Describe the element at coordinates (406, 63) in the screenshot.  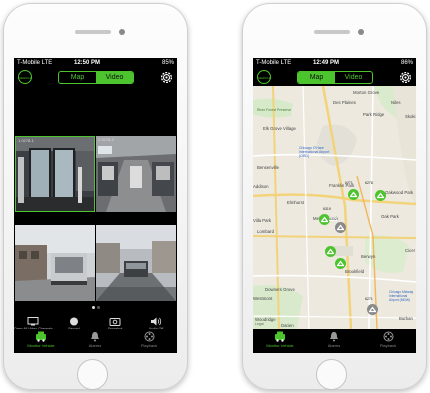
I see `battery-level: 86%` at that location.